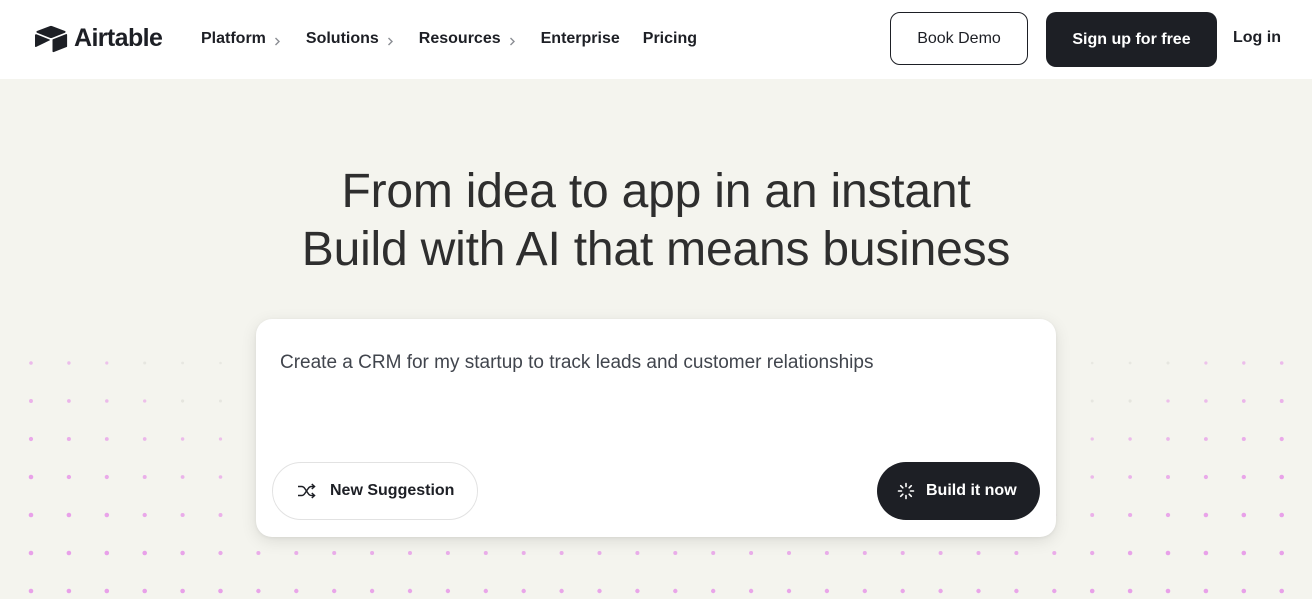  What do you see at coordinates (51, 39) in the screenshot?
I see `airtable-logo-icon` at bounding box center [51, 39].